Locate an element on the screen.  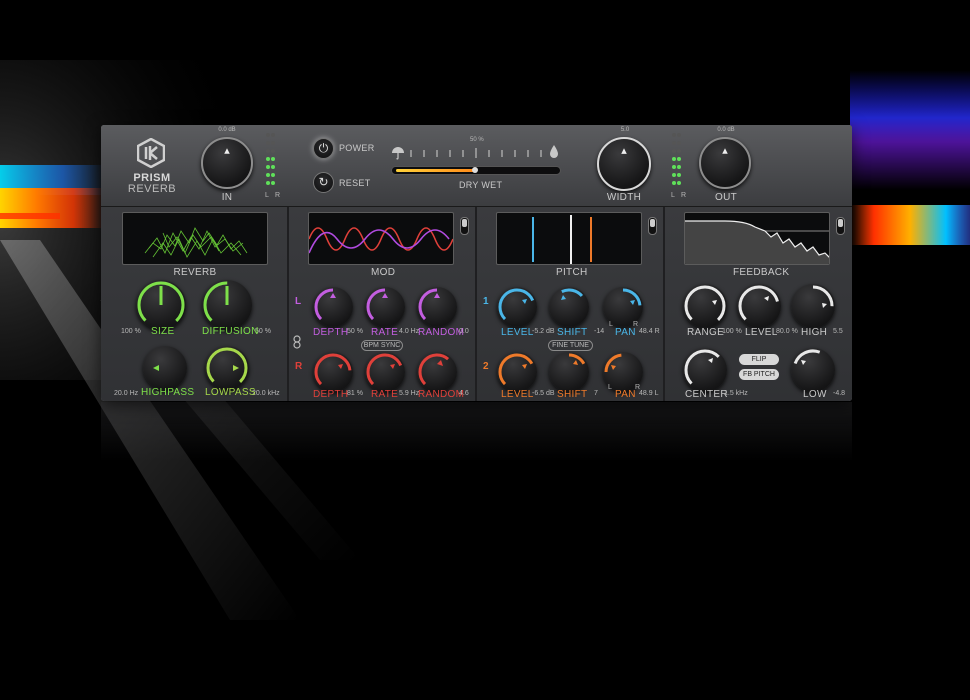
mod-row-l: L is located at coordinates (298, 301).